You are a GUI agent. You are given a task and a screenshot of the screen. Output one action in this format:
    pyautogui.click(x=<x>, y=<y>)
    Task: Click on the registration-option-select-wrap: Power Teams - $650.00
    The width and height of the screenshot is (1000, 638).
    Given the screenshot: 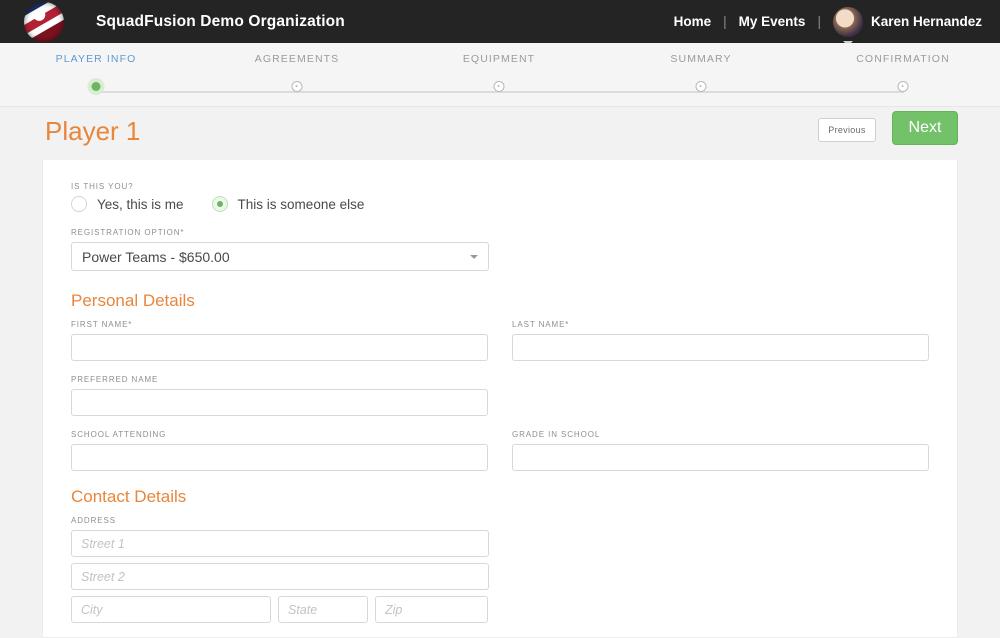 What is the action you would take?
    pyautogui.click(x=280, y=256)
    